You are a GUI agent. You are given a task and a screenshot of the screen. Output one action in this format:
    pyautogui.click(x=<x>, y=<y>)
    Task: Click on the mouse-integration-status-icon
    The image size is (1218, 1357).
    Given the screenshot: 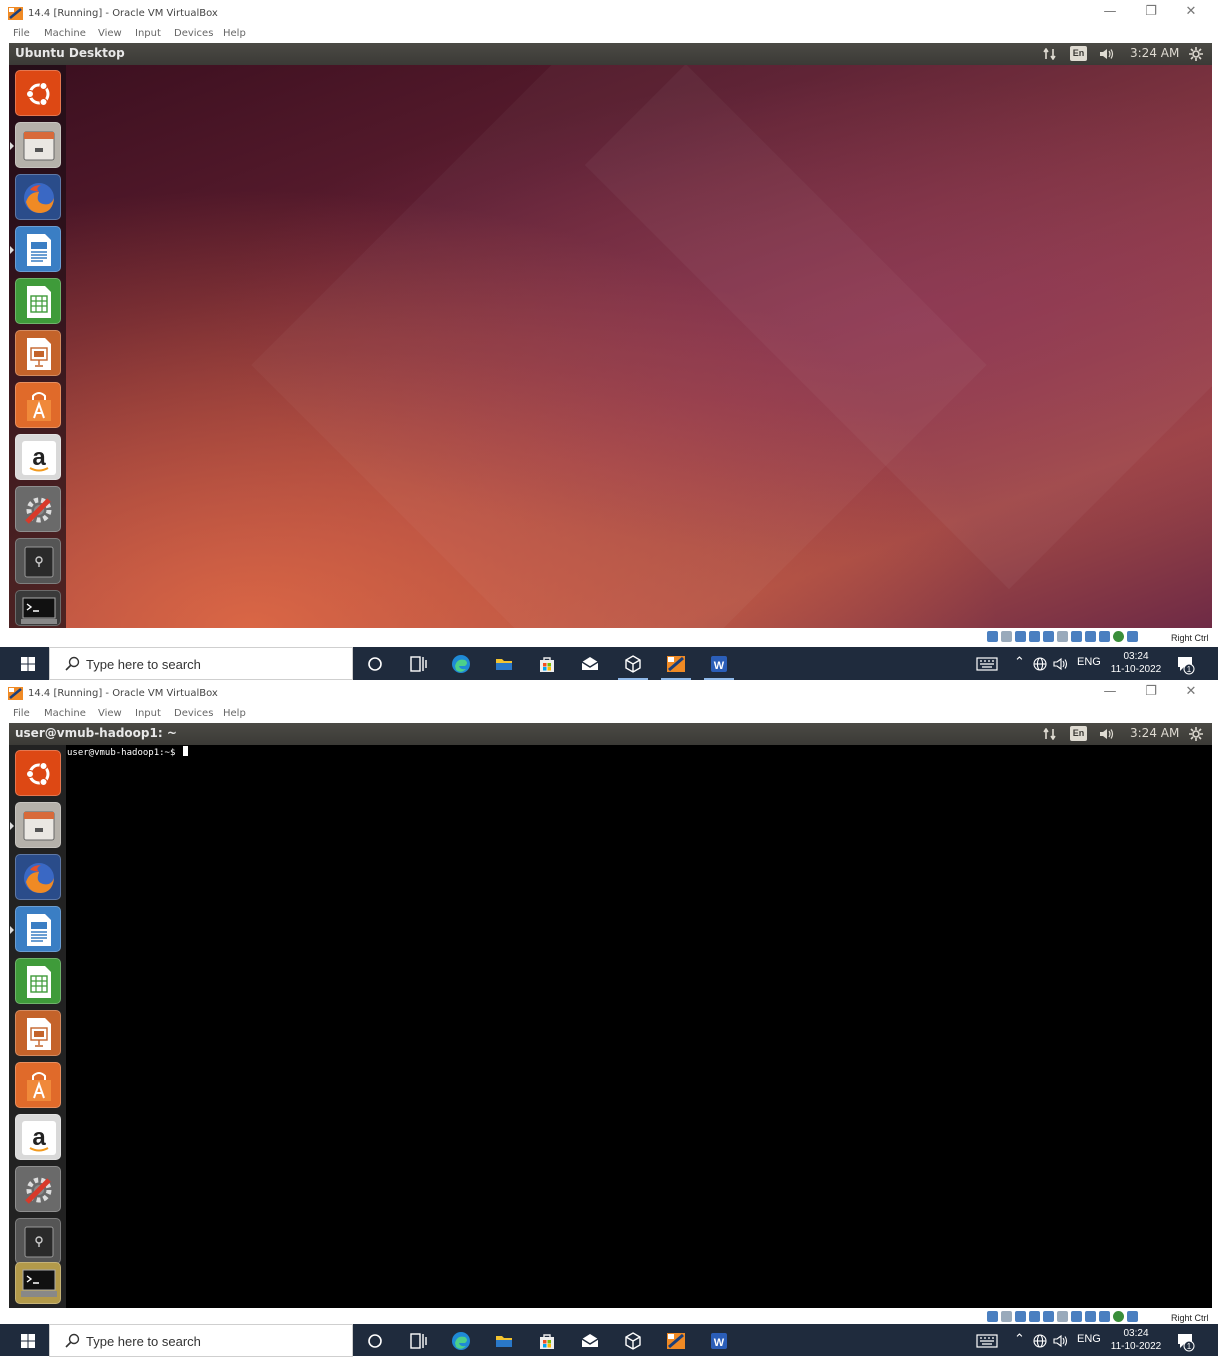 What is the action you would take?
    pyautogui.click(x=1118, y=1316)
    